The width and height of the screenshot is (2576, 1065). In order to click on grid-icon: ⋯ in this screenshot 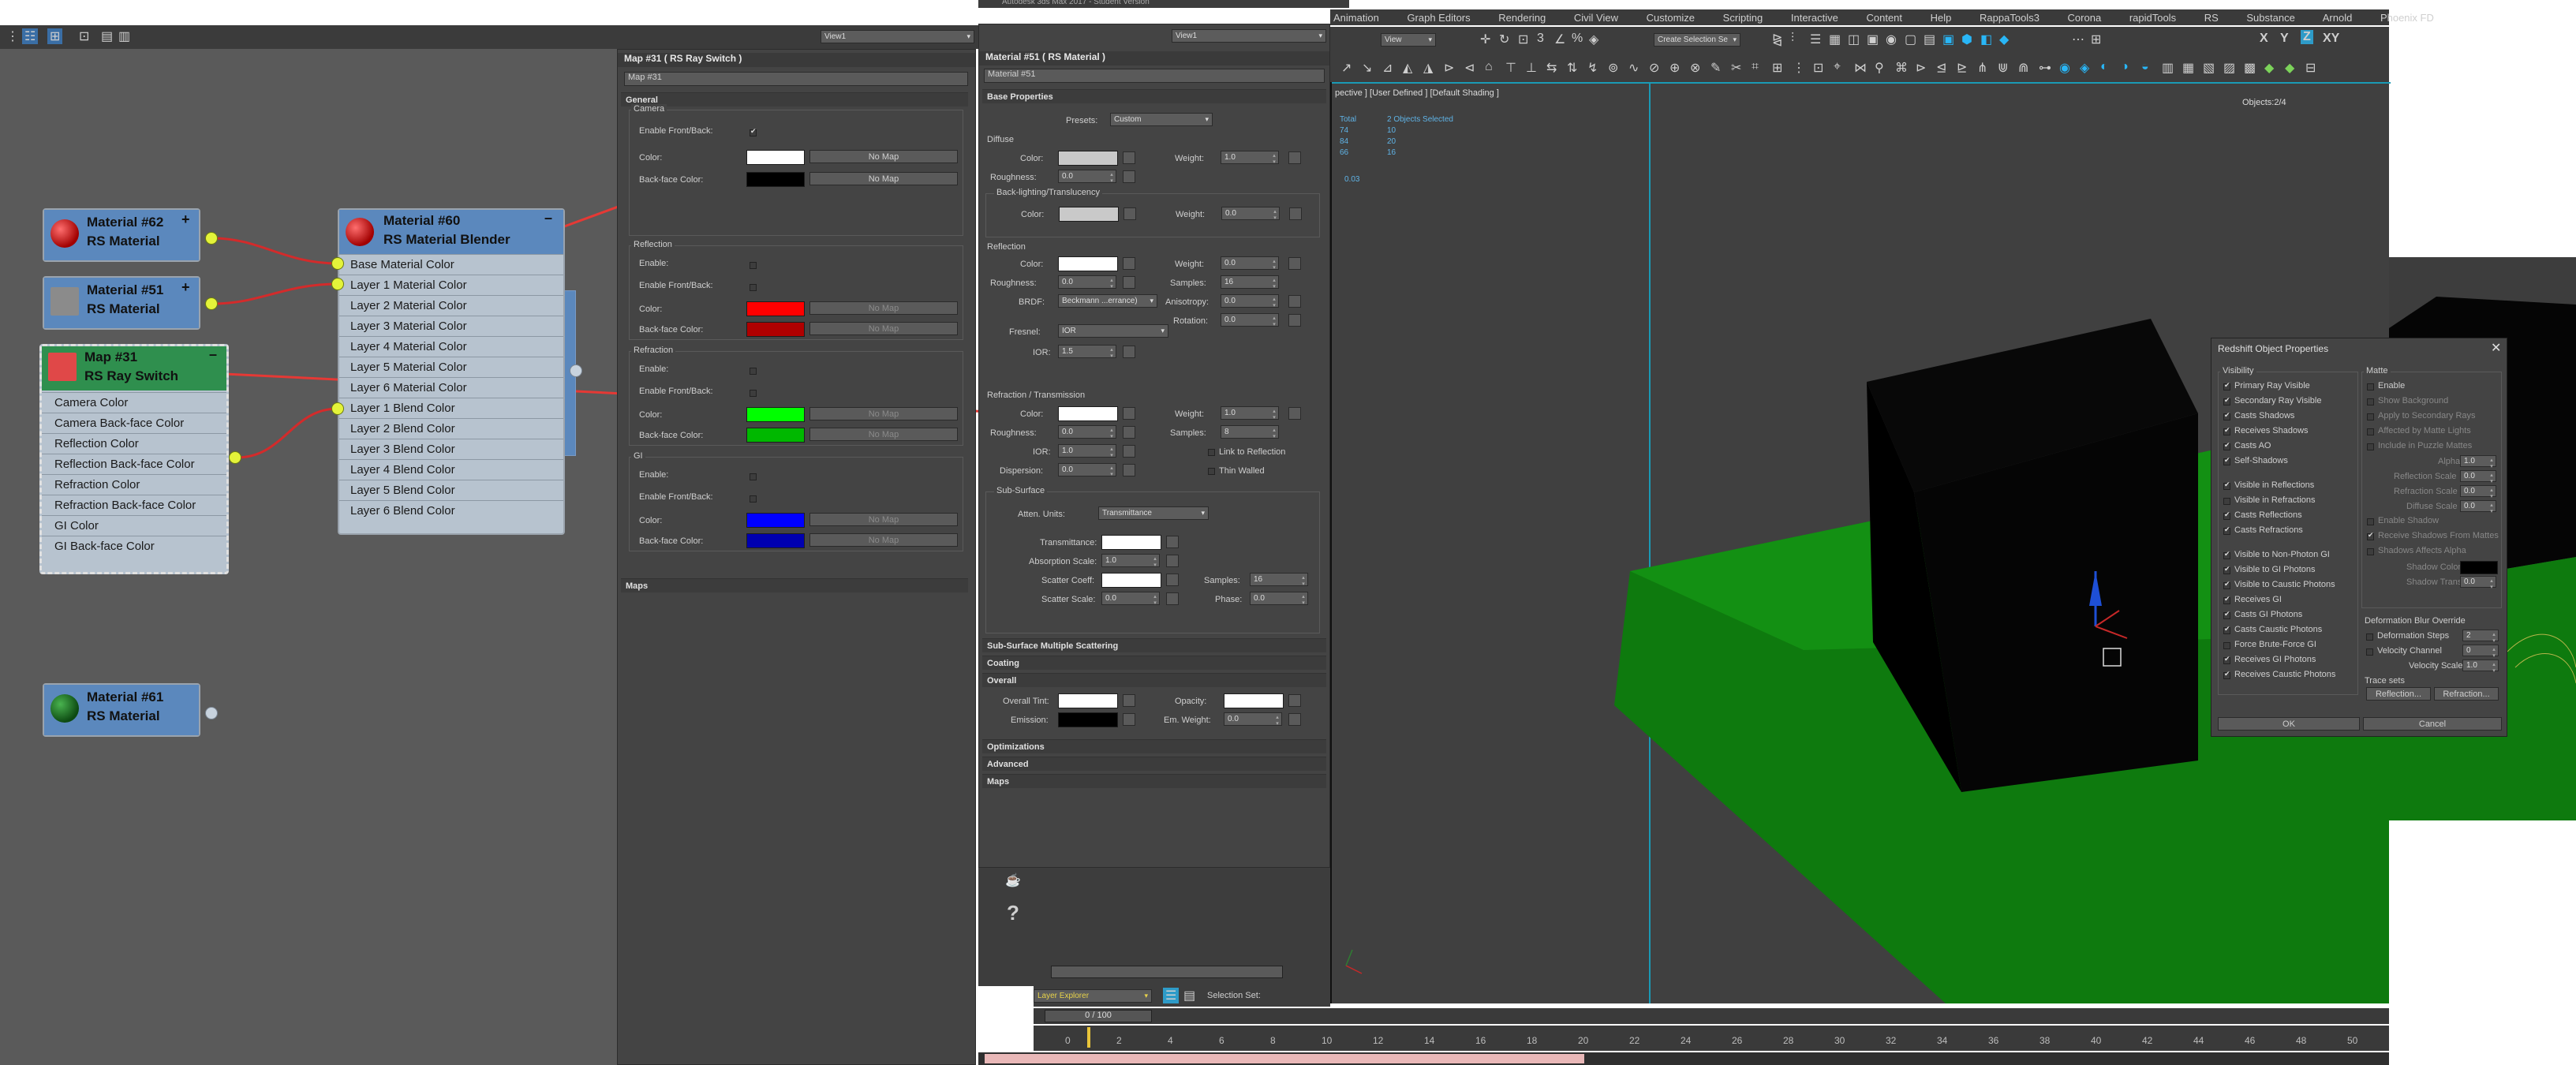, I will do `click(2078, 39)`.